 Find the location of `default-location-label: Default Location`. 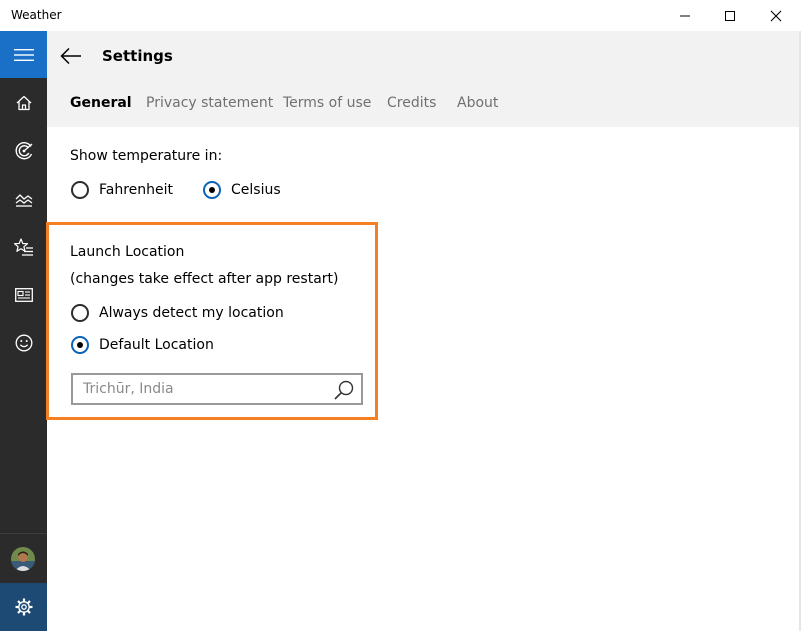

default-location-label: Default Location is located at coordinates (156, 345).